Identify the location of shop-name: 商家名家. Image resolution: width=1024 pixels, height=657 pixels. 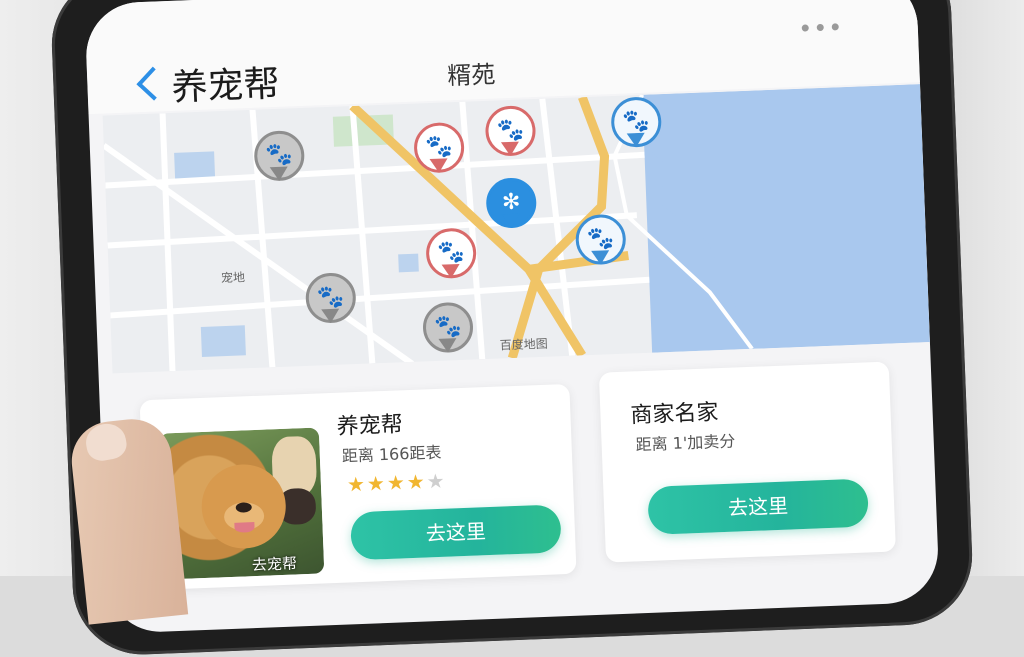
(674, 414).